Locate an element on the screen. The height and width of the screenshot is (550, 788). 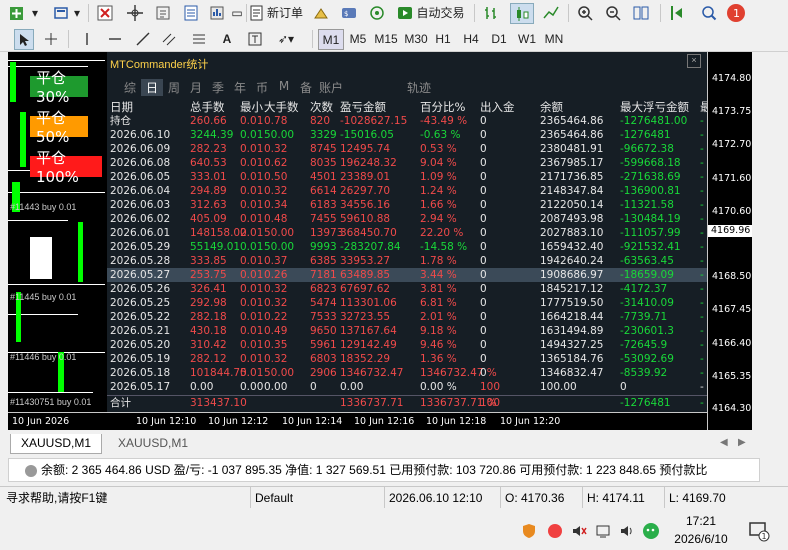
tab-notes: 备 is located at coordinates (306, 87).